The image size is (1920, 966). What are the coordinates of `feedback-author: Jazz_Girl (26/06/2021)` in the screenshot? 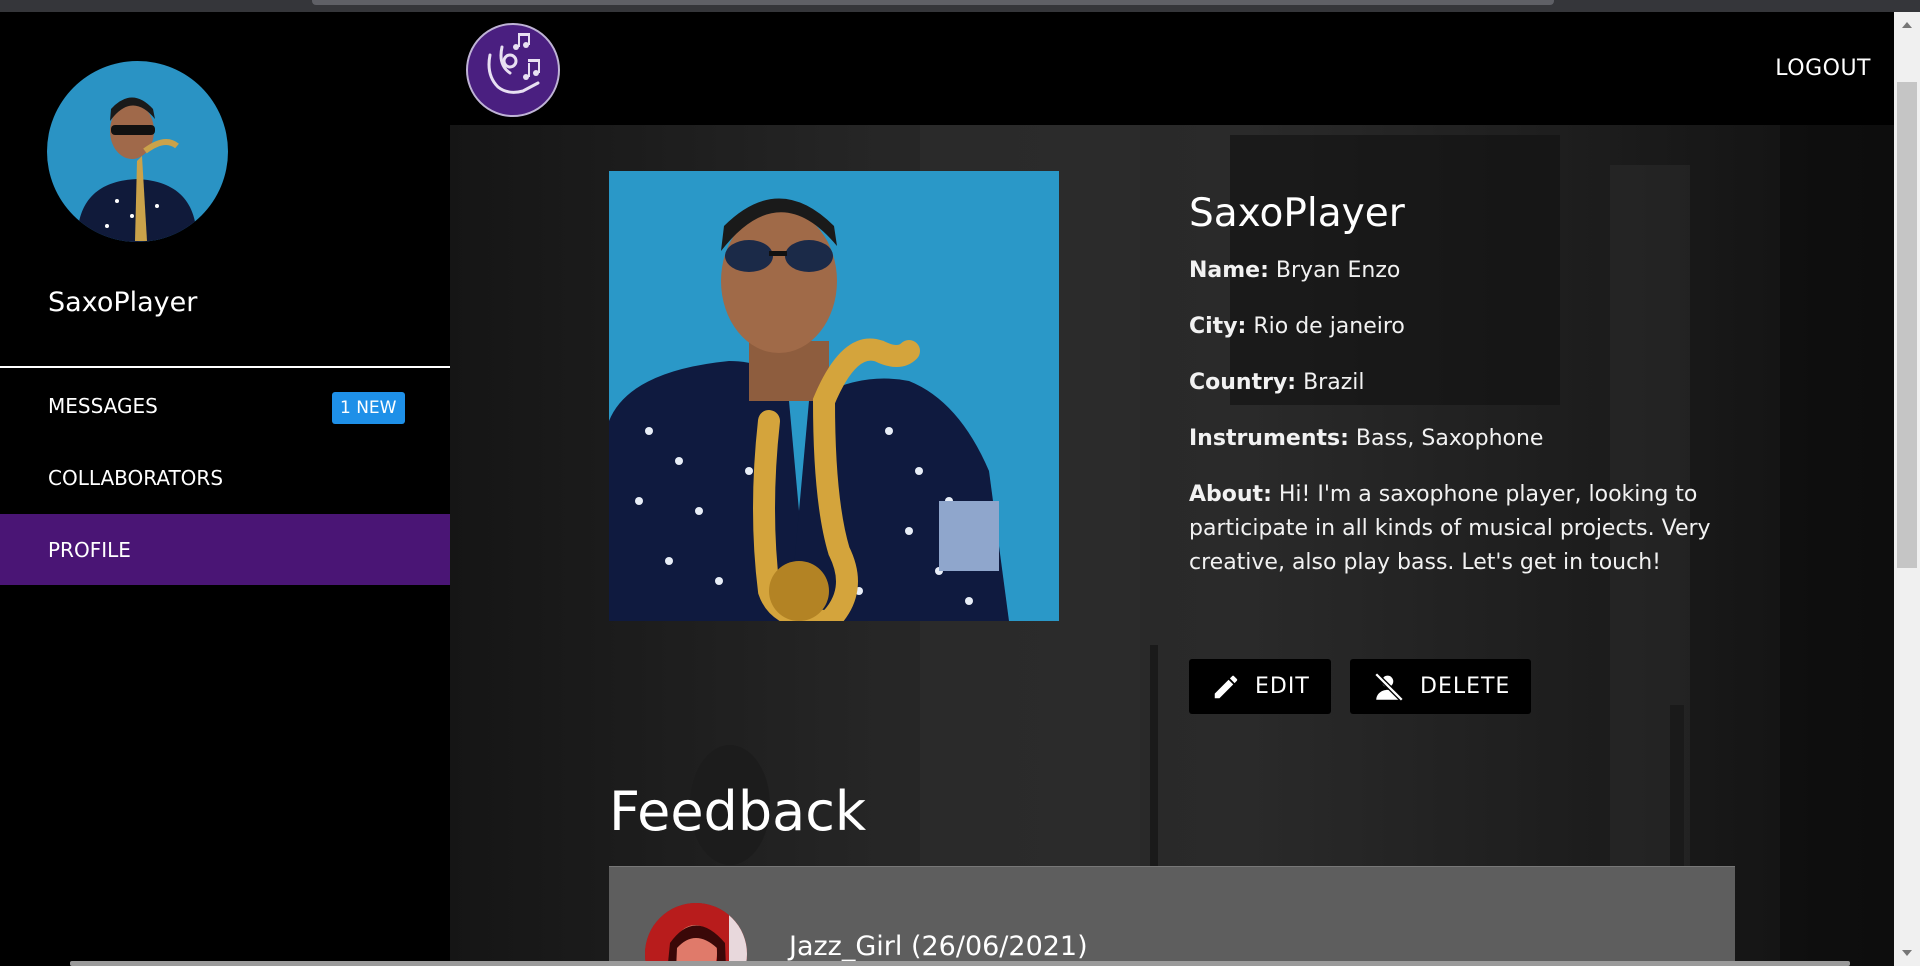 It's located at (938, 946).